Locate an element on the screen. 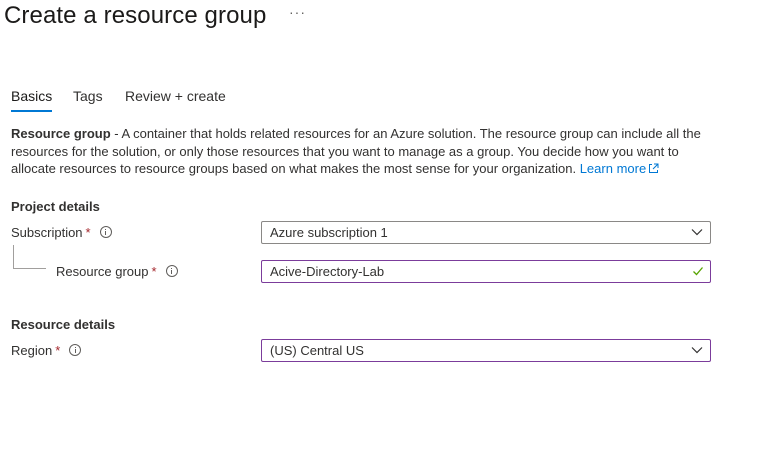 The width and height of the screenshot is (772, 450). project-details-heading: Project details is located at coordinates (55, 206).